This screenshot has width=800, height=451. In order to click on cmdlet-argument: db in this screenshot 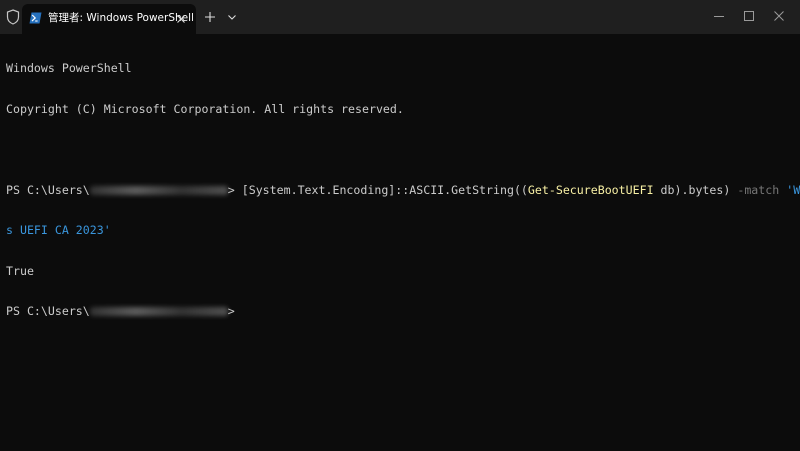, I will do `click(664, 189)`.